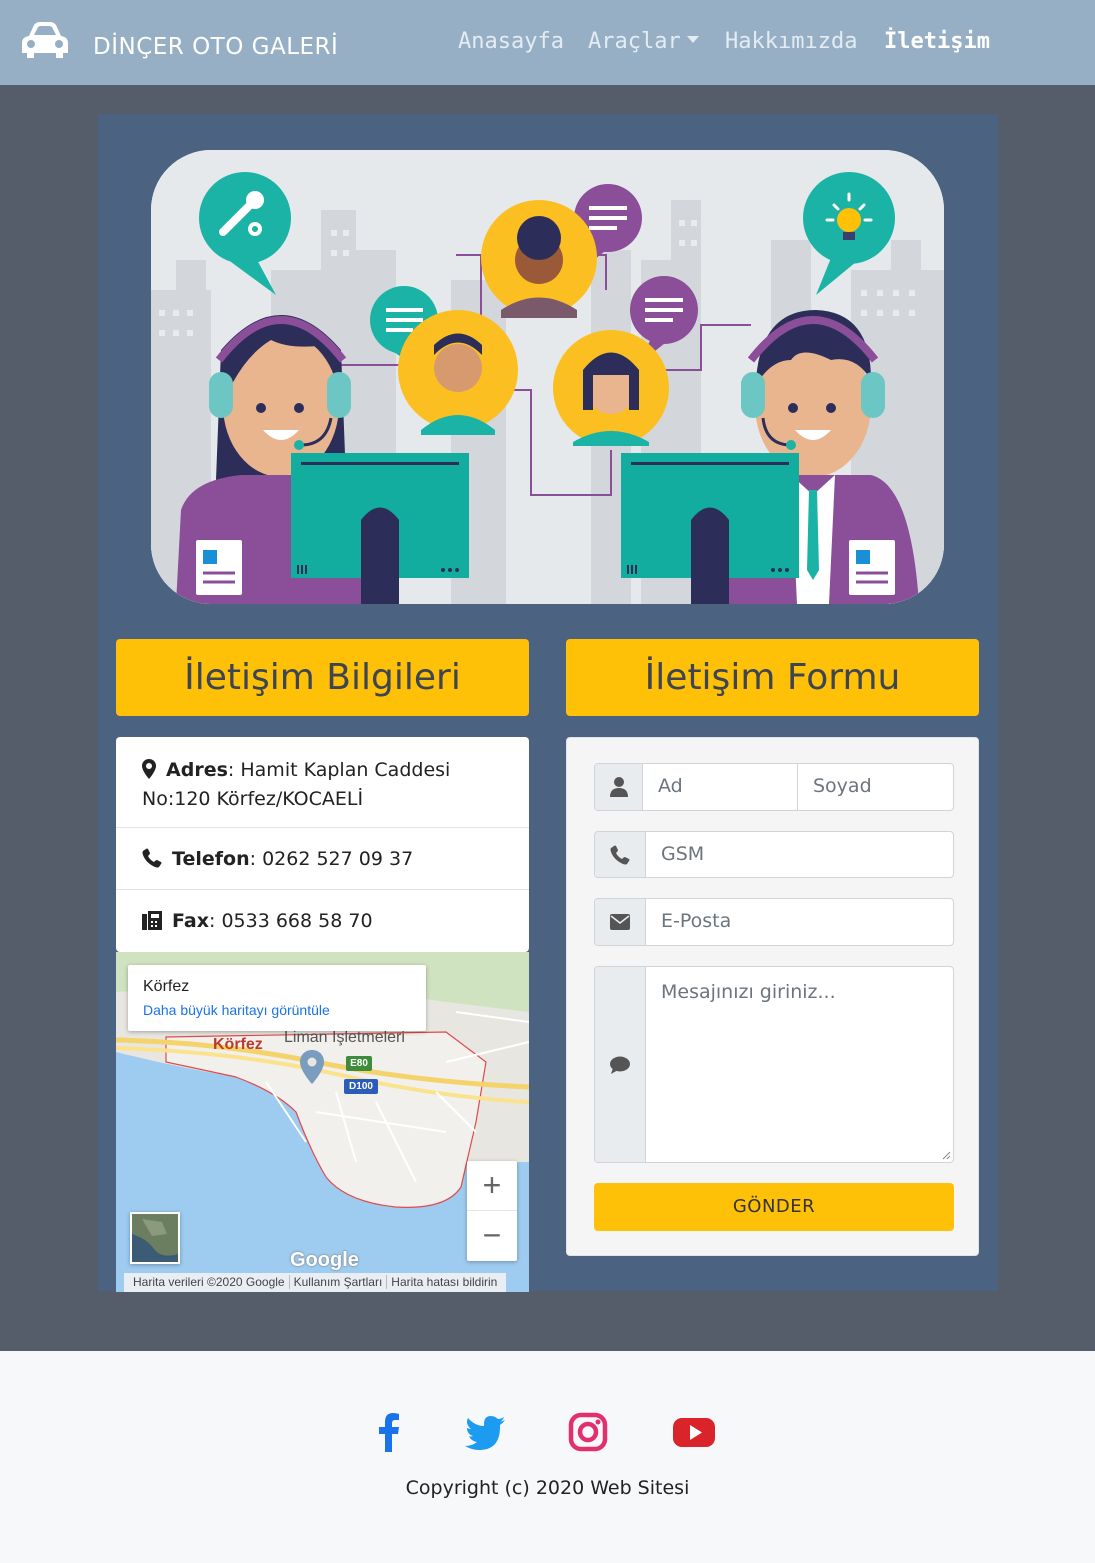 The image size is (1095, 1563). I want to click on gsm-input: GSM, so click(799, 854).